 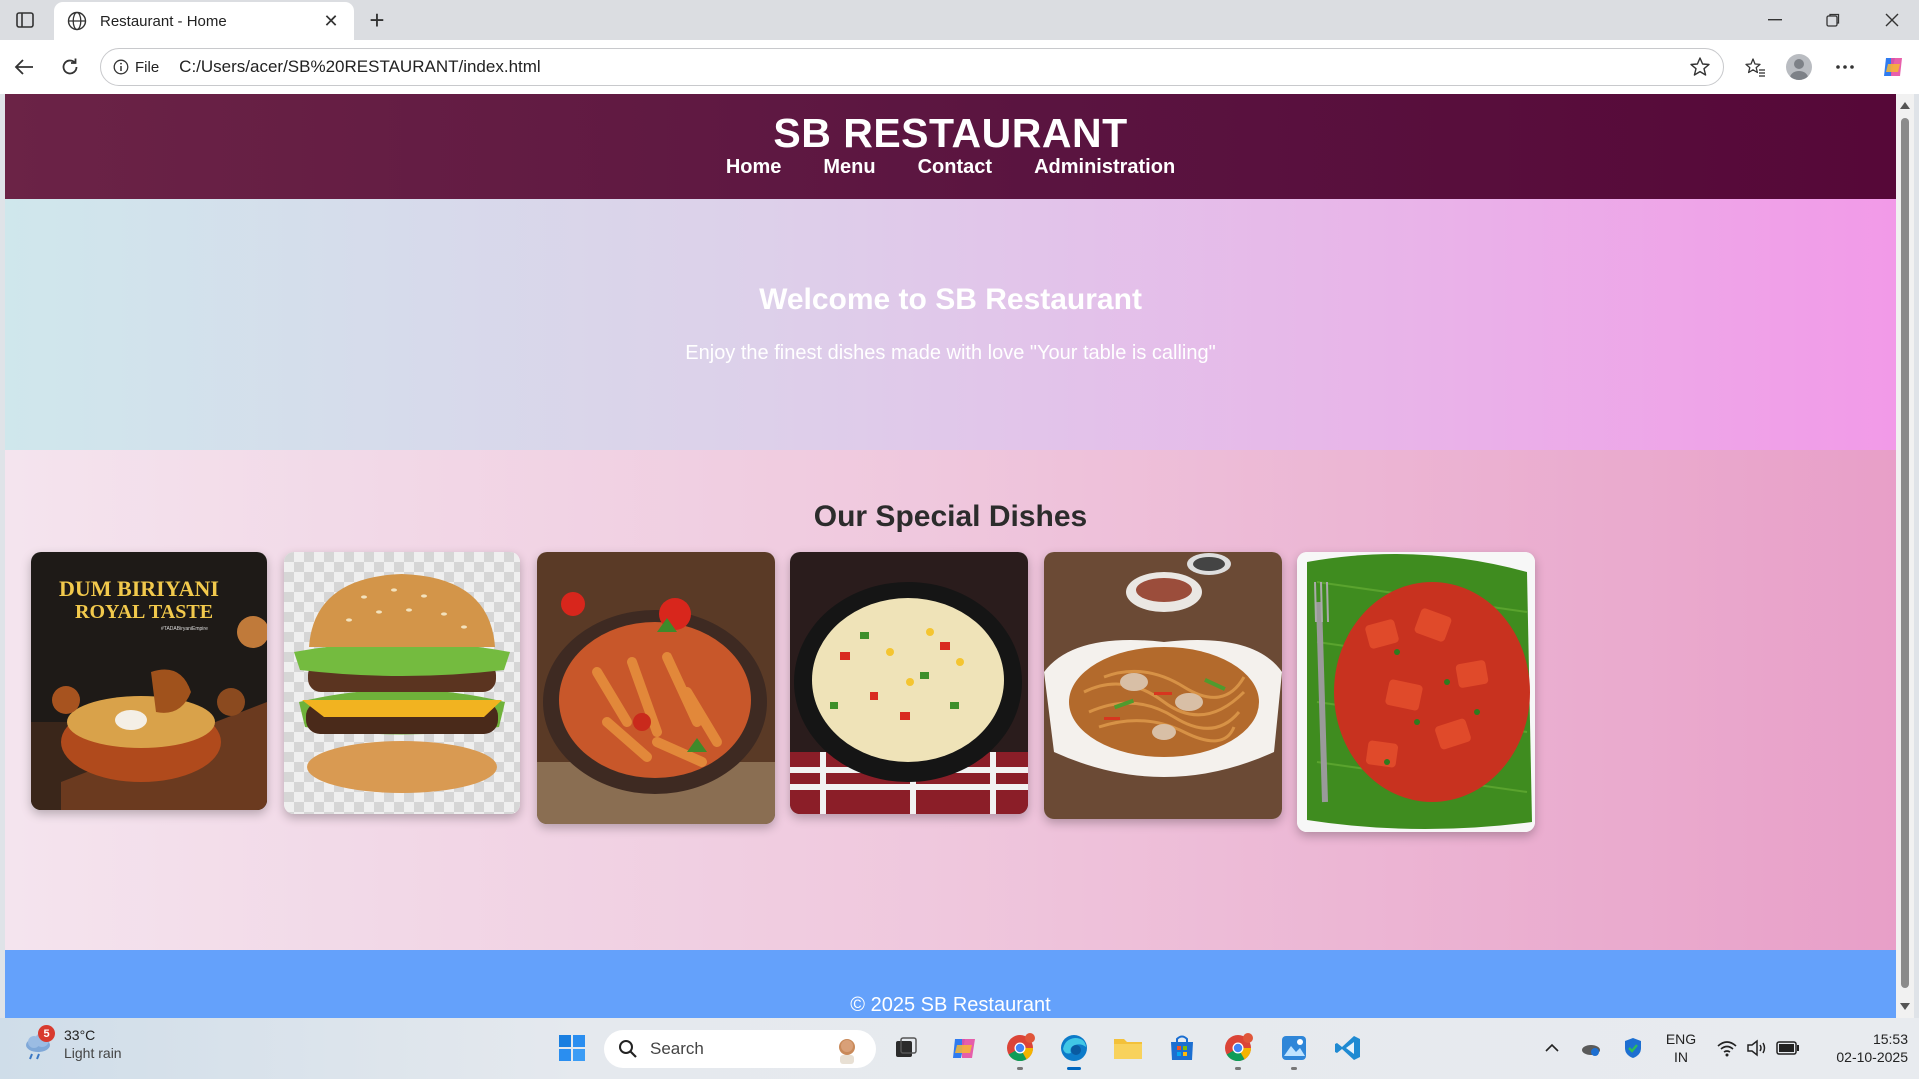 What do you see at coordinates (80, 1035) in the screenshot?
I see `weather-temperature: 33°C` at bounding box center [80, 1035].